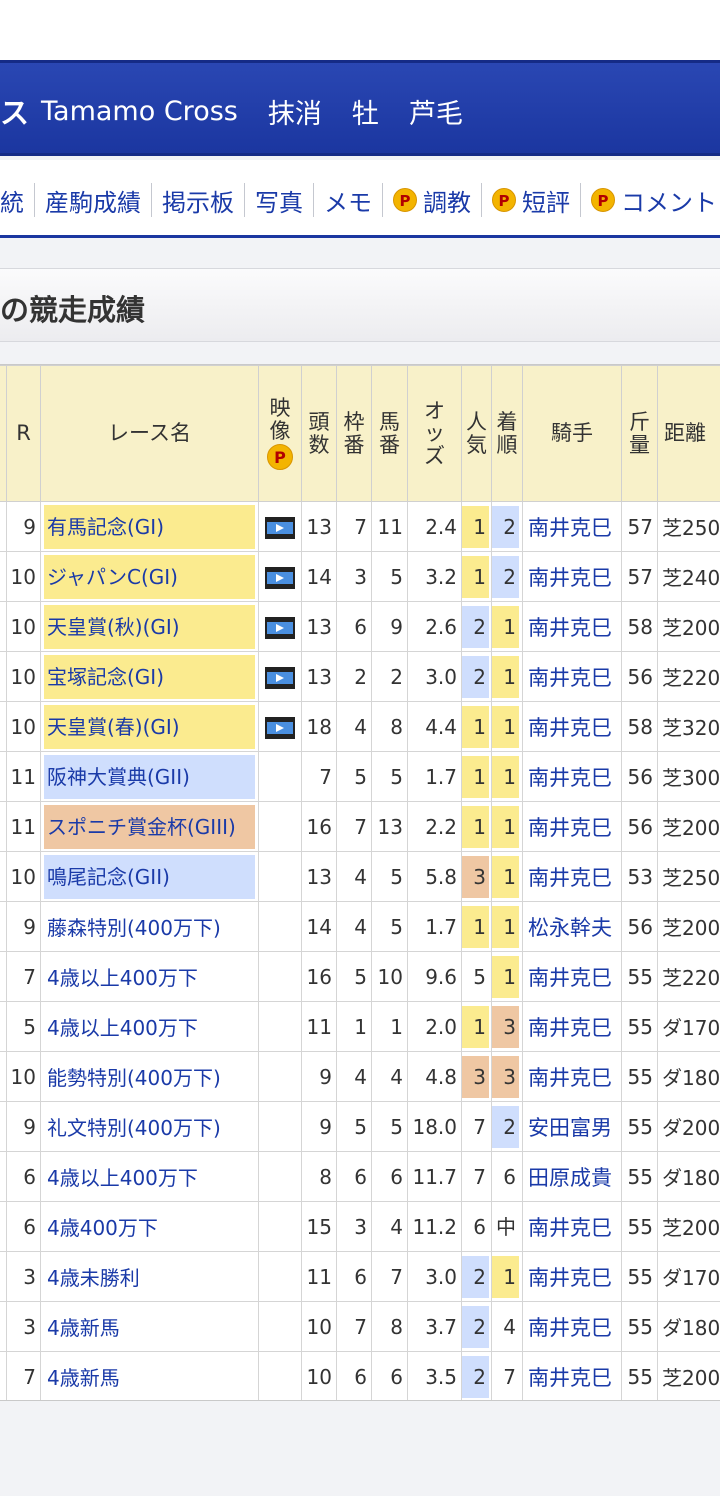  I want to click on race-link: 阪神大賞典(GII), so click(149, 776).